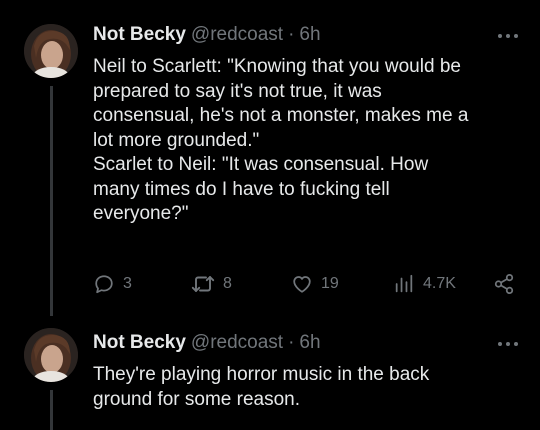 This screenshot has height=430, width=540. I want to click on action-bar: 3 8 19 4.7K, so click(305, 284).